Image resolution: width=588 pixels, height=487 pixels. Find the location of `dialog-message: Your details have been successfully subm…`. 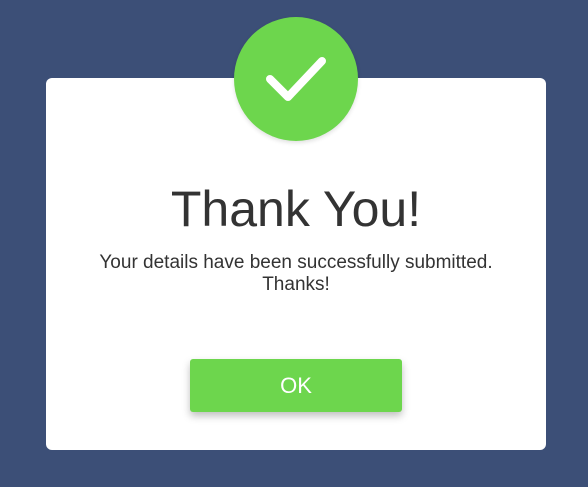

dialog-message: Your details have been successfully subm… is located at coordinates (296, 273).